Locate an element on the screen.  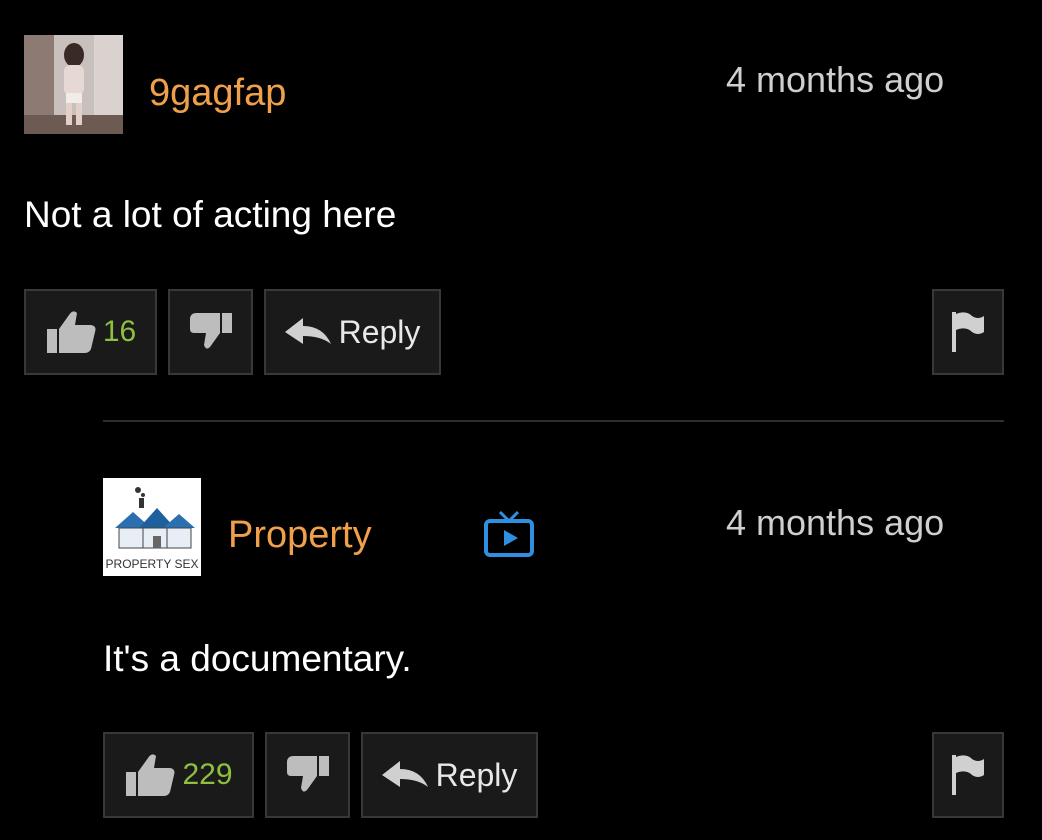
comment-text: It's a documentary. is located at coordinates (257, 658).